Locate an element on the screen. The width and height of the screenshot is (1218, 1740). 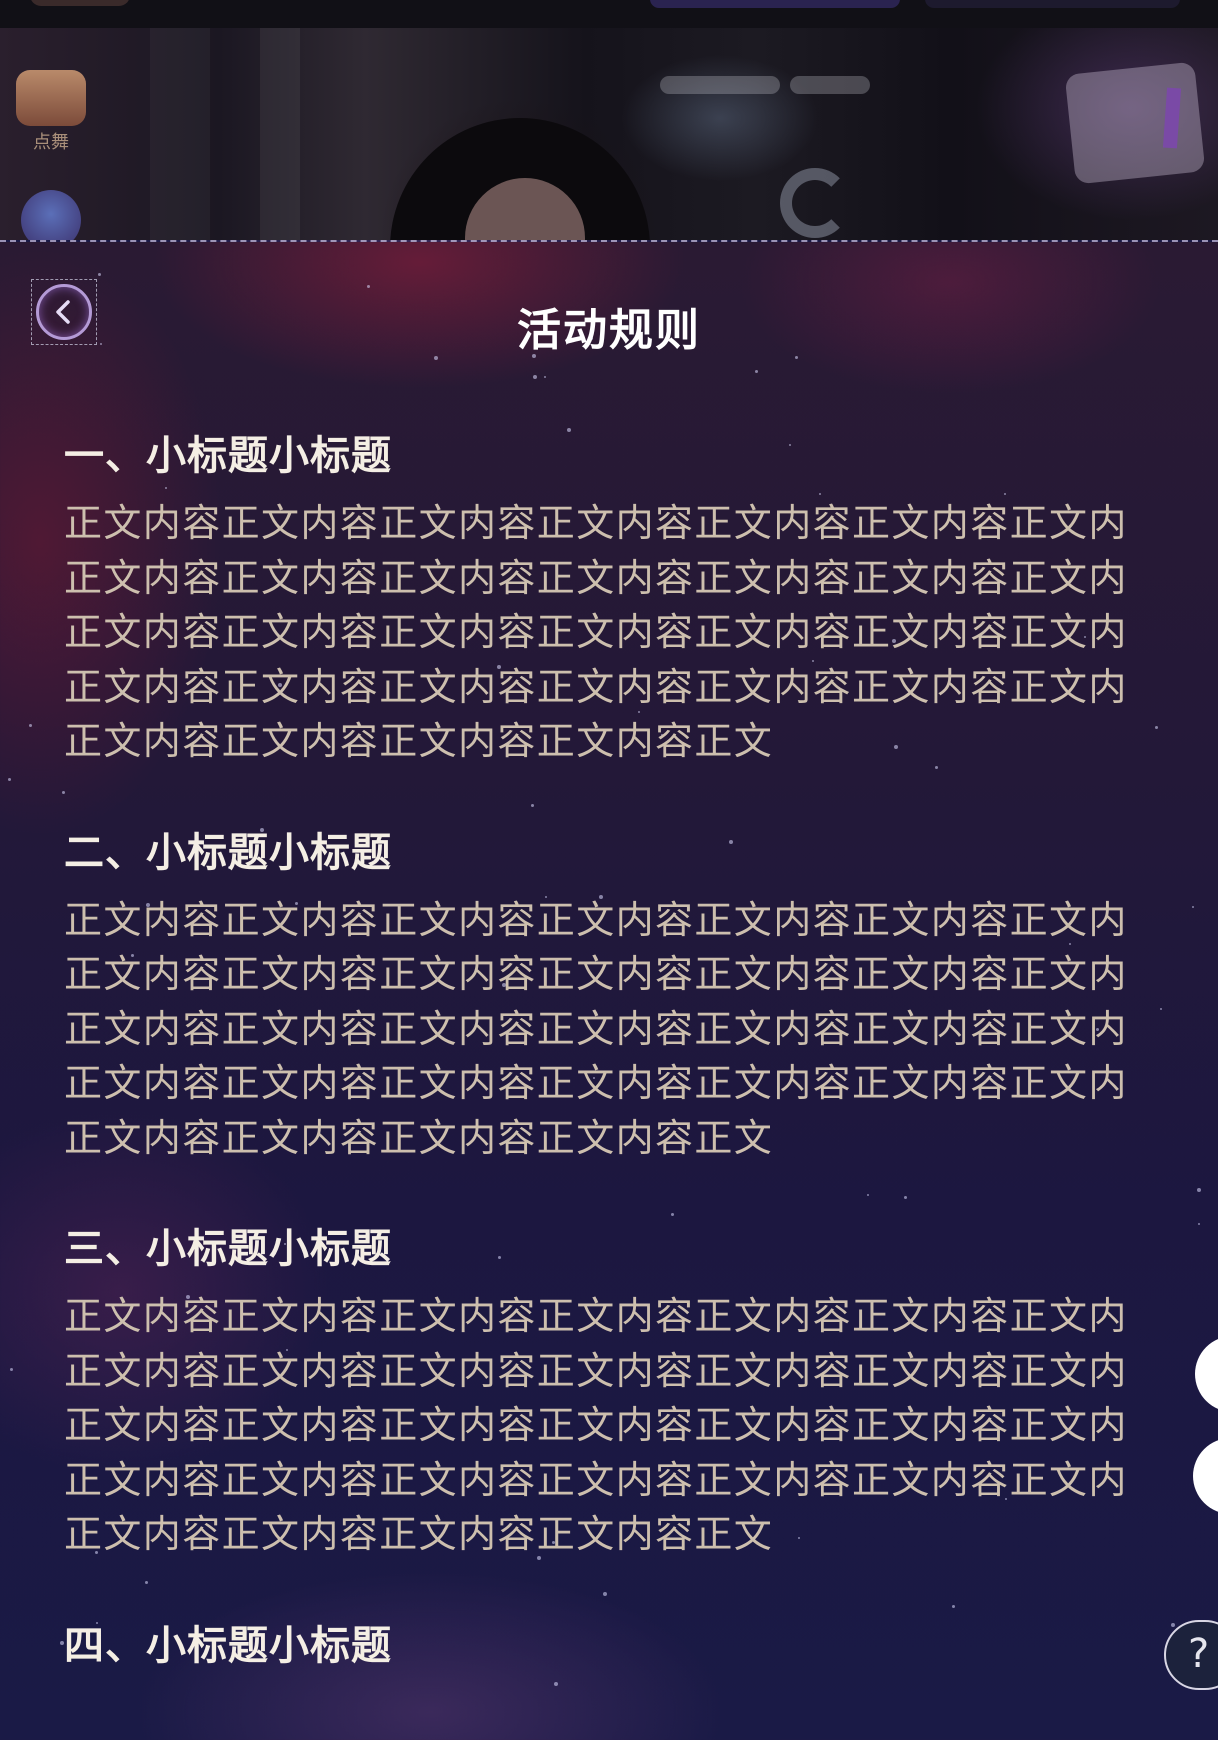
live-stream-background: 点舞 is located at coordinates (609, 134).